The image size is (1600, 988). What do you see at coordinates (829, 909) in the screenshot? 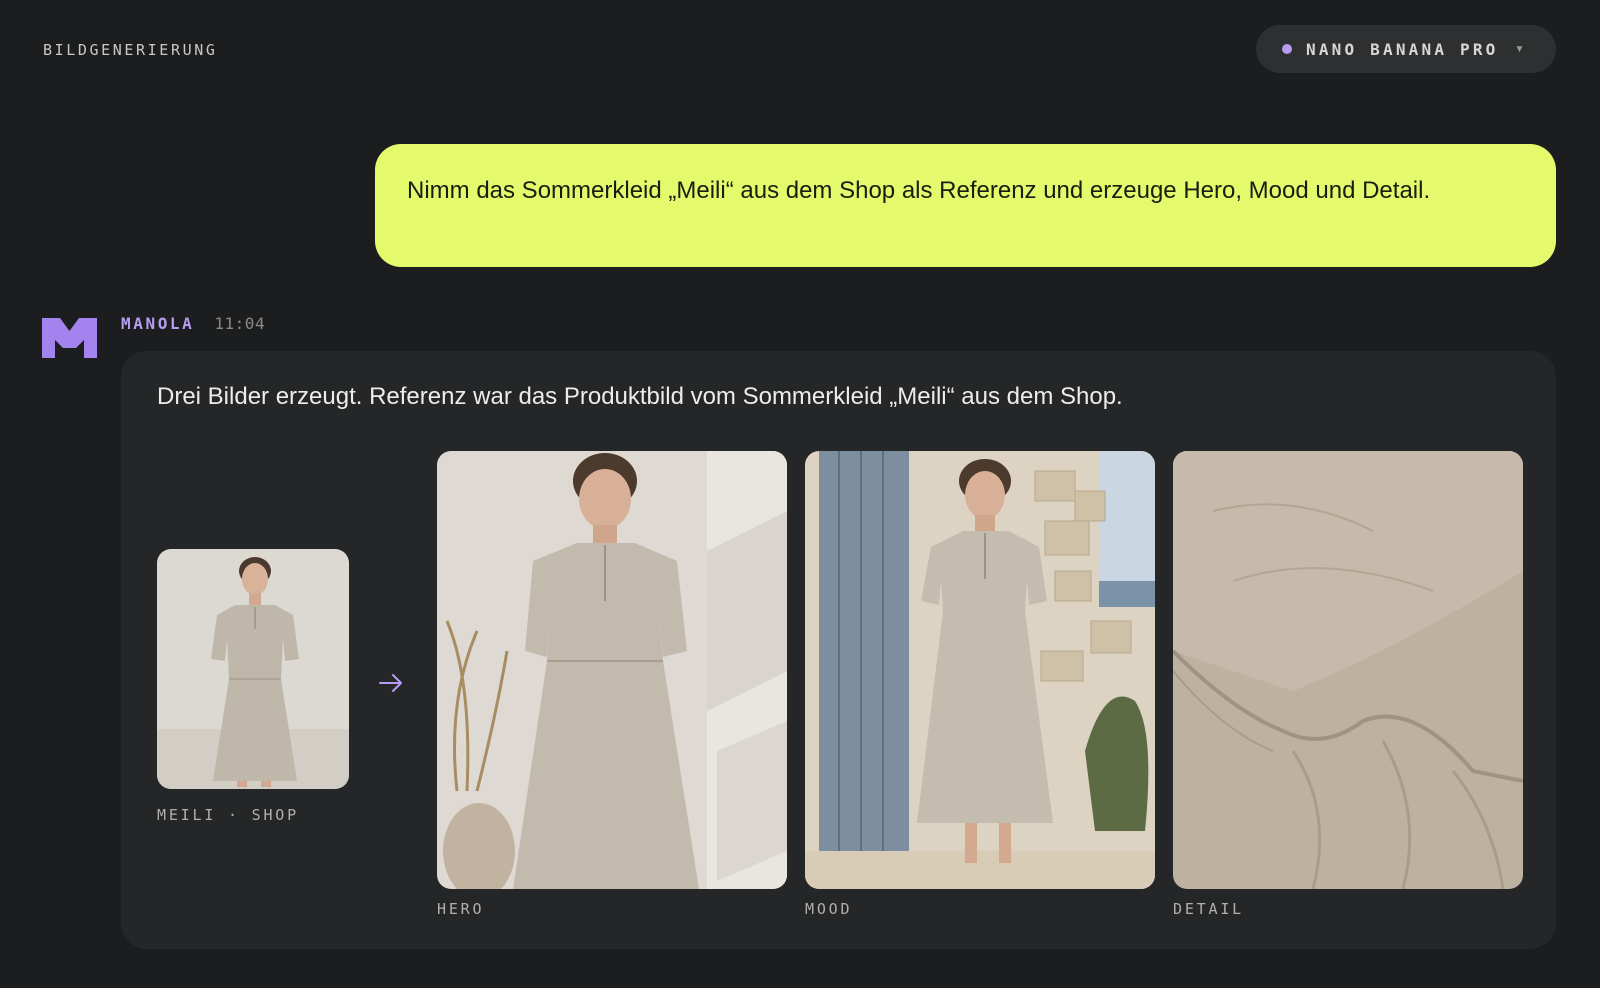
I see `result-caption-mood: MOOD` at bounding box center [829, 909].